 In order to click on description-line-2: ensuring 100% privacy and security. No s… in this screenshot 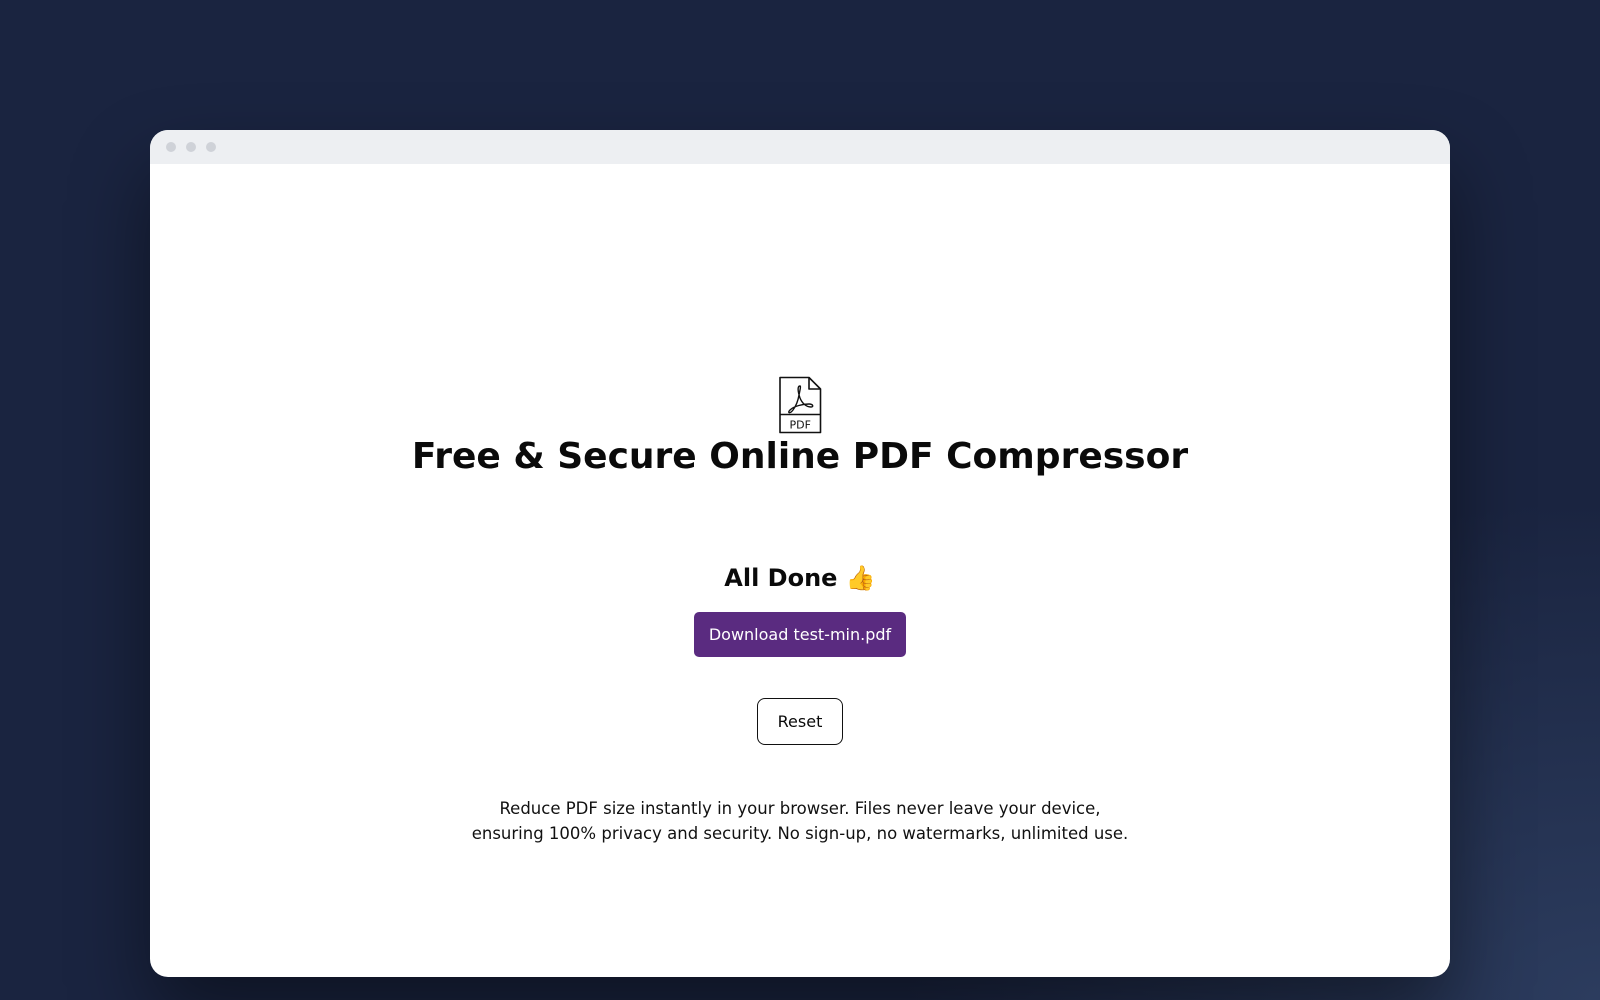, I will do `click(800, 833)`.